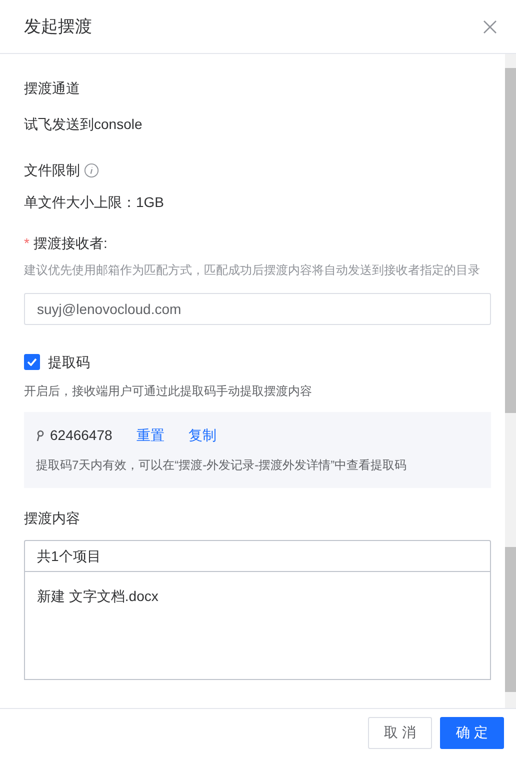 The width and height of the screenshot is (516, 758). I want to click on checkbox, so click(32, 362).